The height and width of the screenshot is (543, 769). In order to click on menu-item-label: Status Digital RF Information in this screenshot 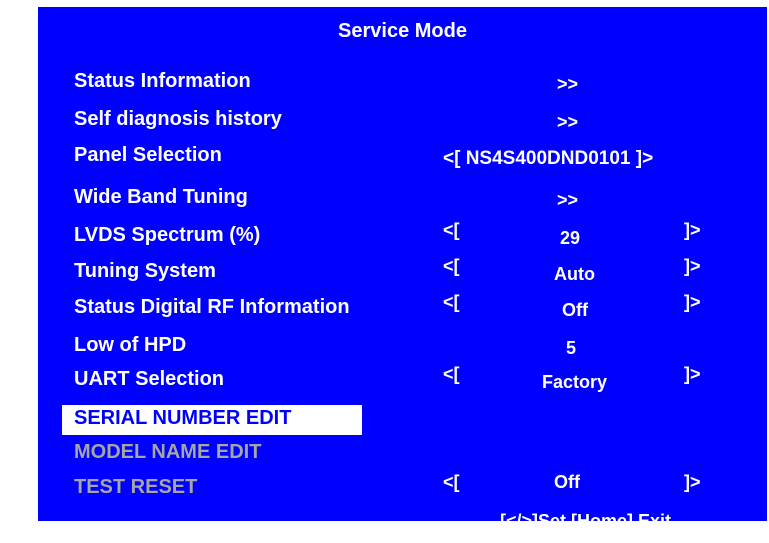, I will do `click(212, 307)`.